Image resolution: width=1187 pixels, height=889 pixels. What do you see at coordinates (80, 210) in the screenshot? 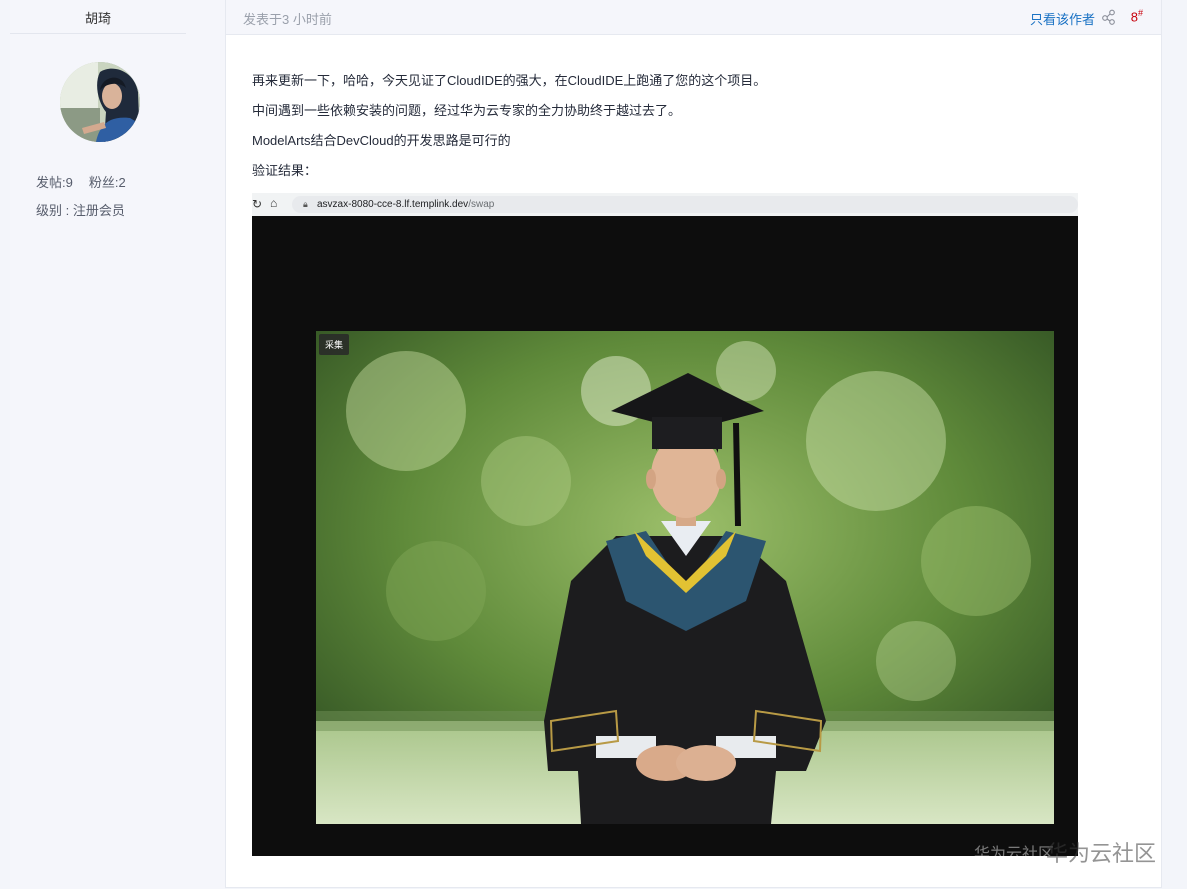
I see `author-level: 级别 : 注册会员` at bounding box center [80, 210].